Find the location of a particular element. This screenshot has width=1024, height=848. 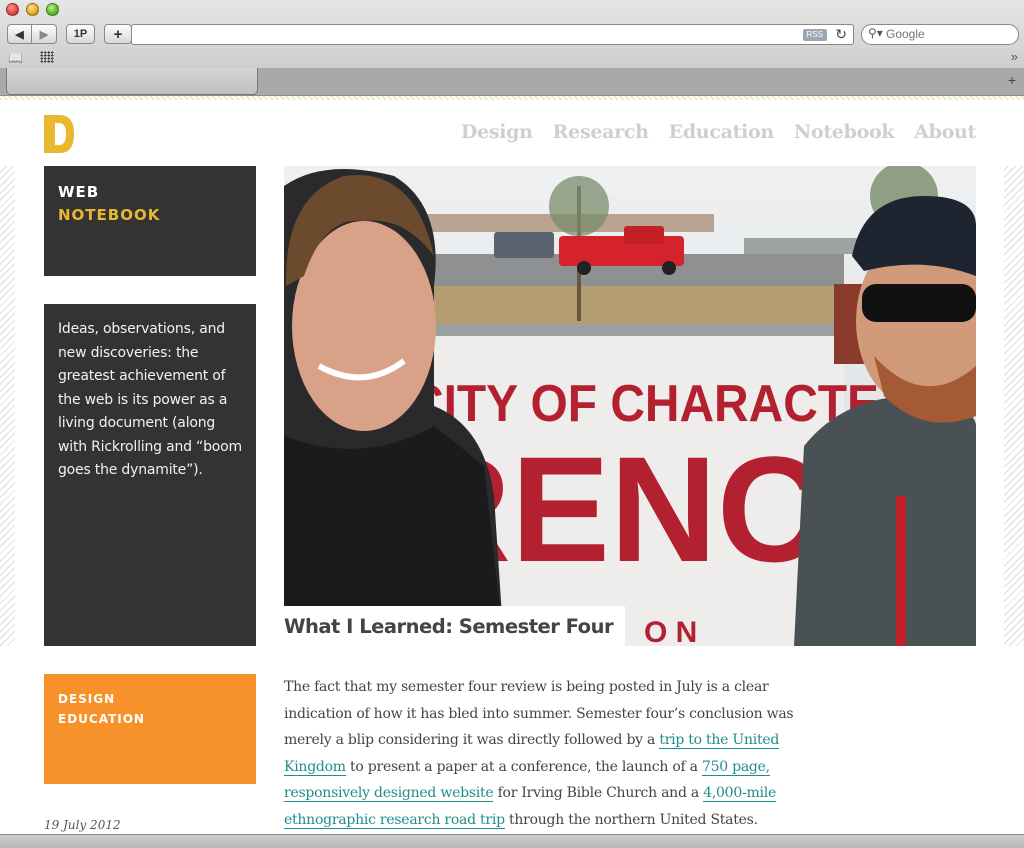

zoom-window-button is located at coordinates (52, 9).